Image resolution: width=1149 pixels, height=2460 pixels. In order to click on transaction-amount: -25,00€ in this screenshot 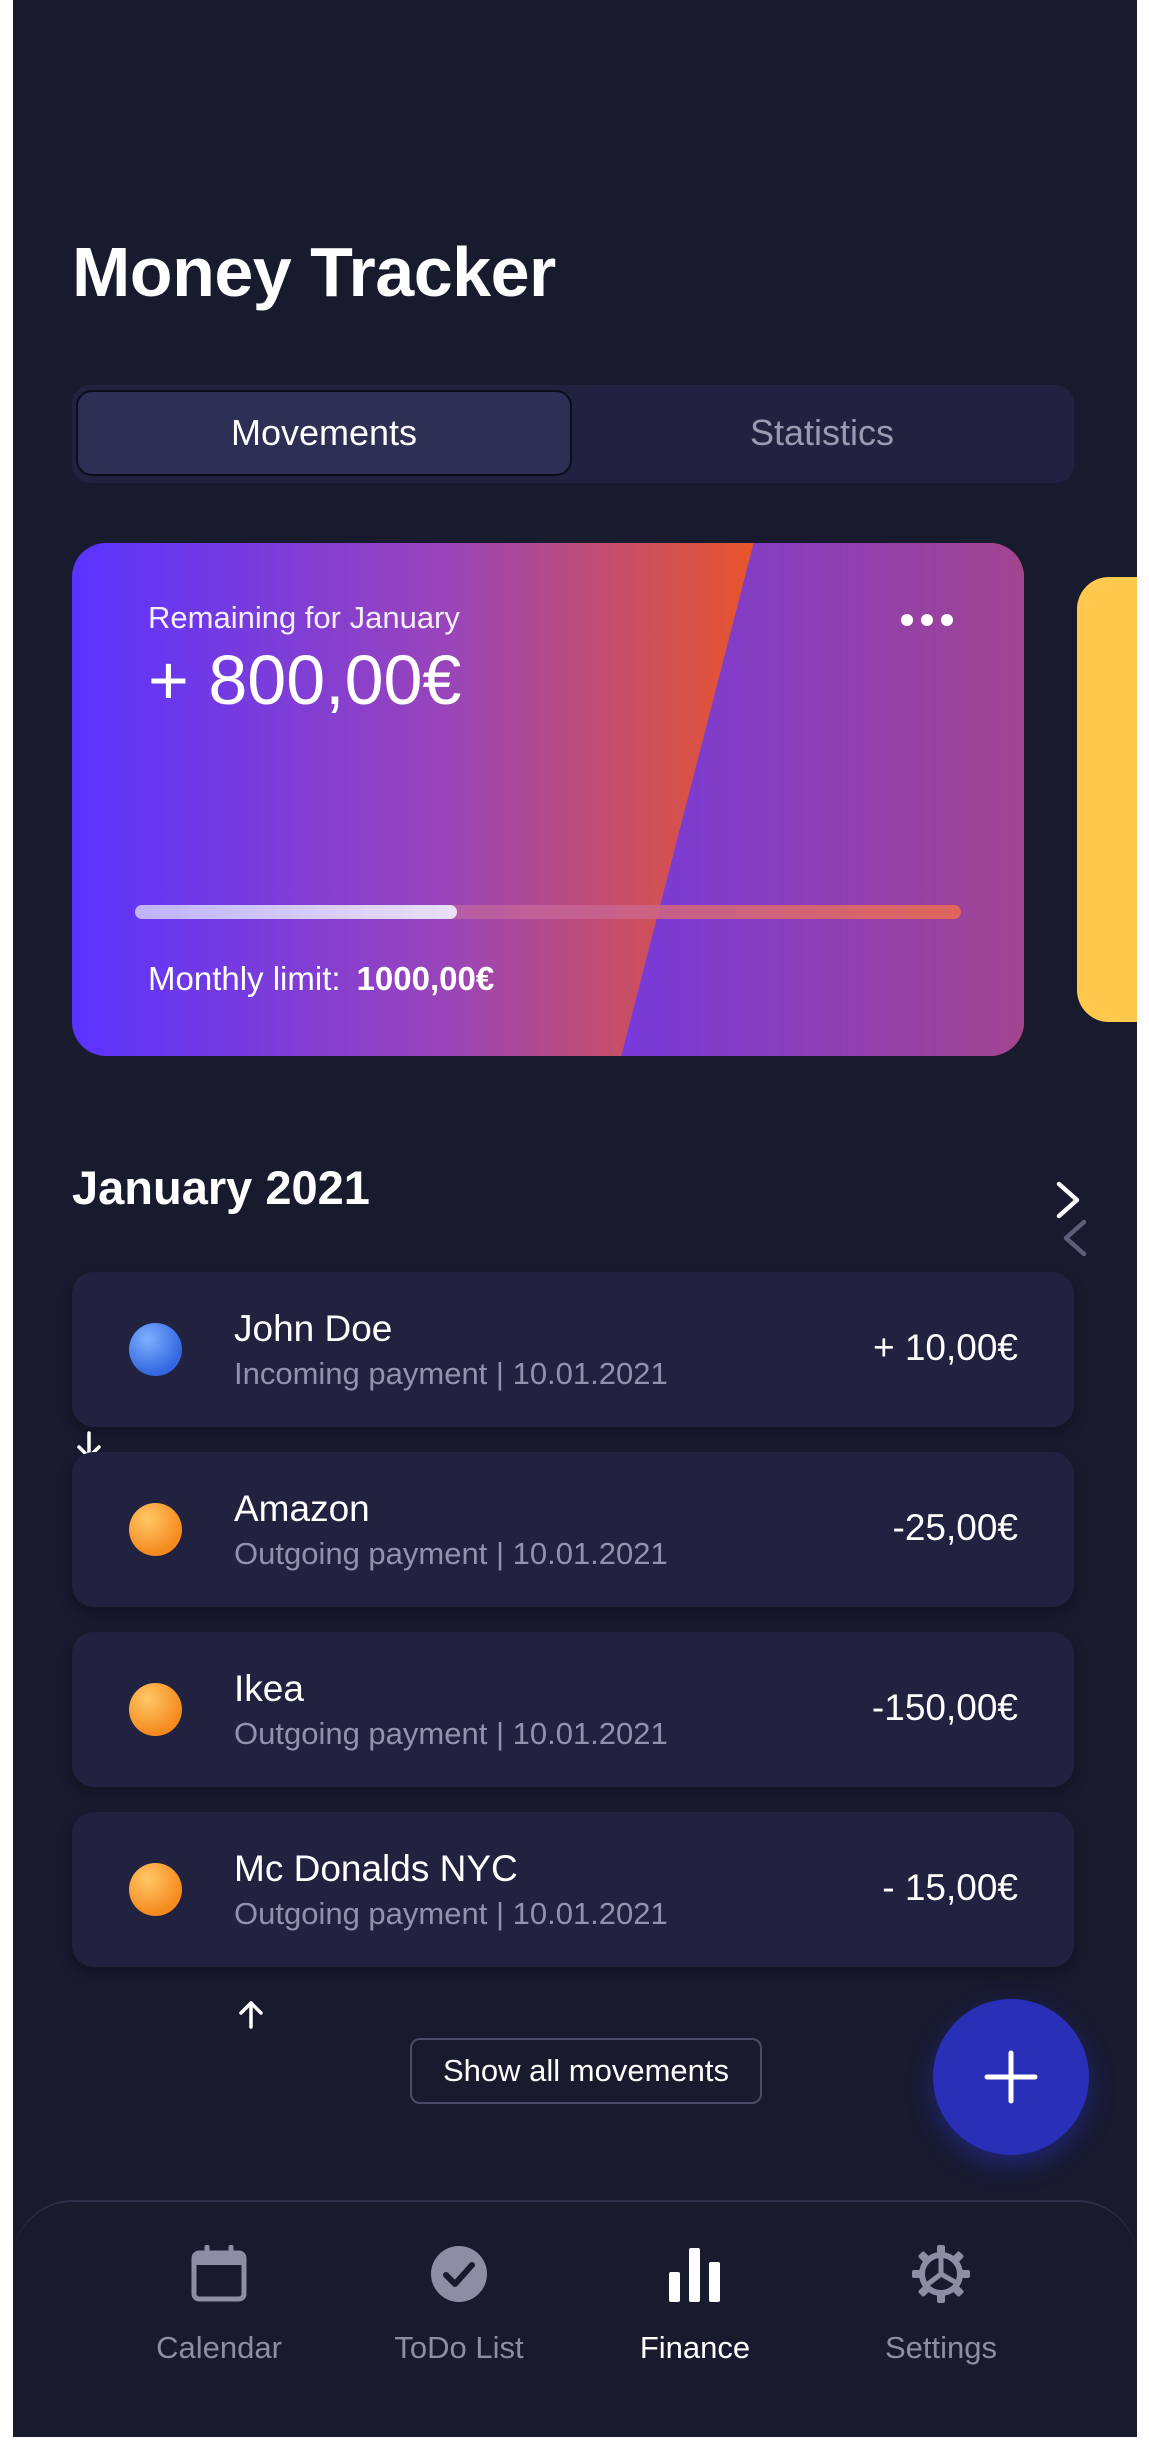, I will do `click(955, 1527)`.